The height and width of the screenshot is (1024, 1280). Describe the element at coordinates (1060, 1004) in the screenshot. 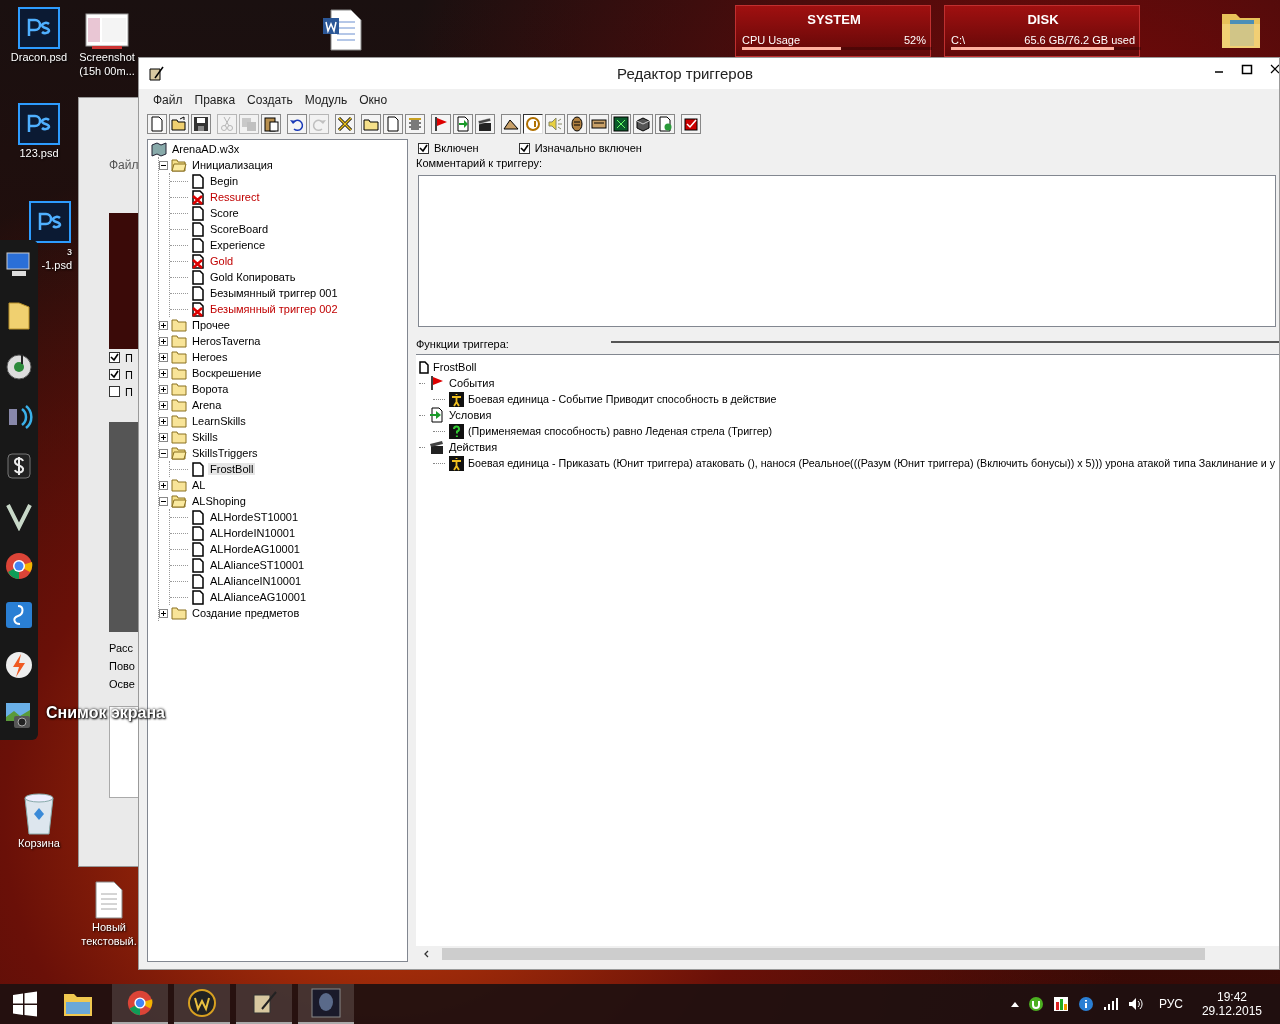

I see `bar-chart-icon` at that location.